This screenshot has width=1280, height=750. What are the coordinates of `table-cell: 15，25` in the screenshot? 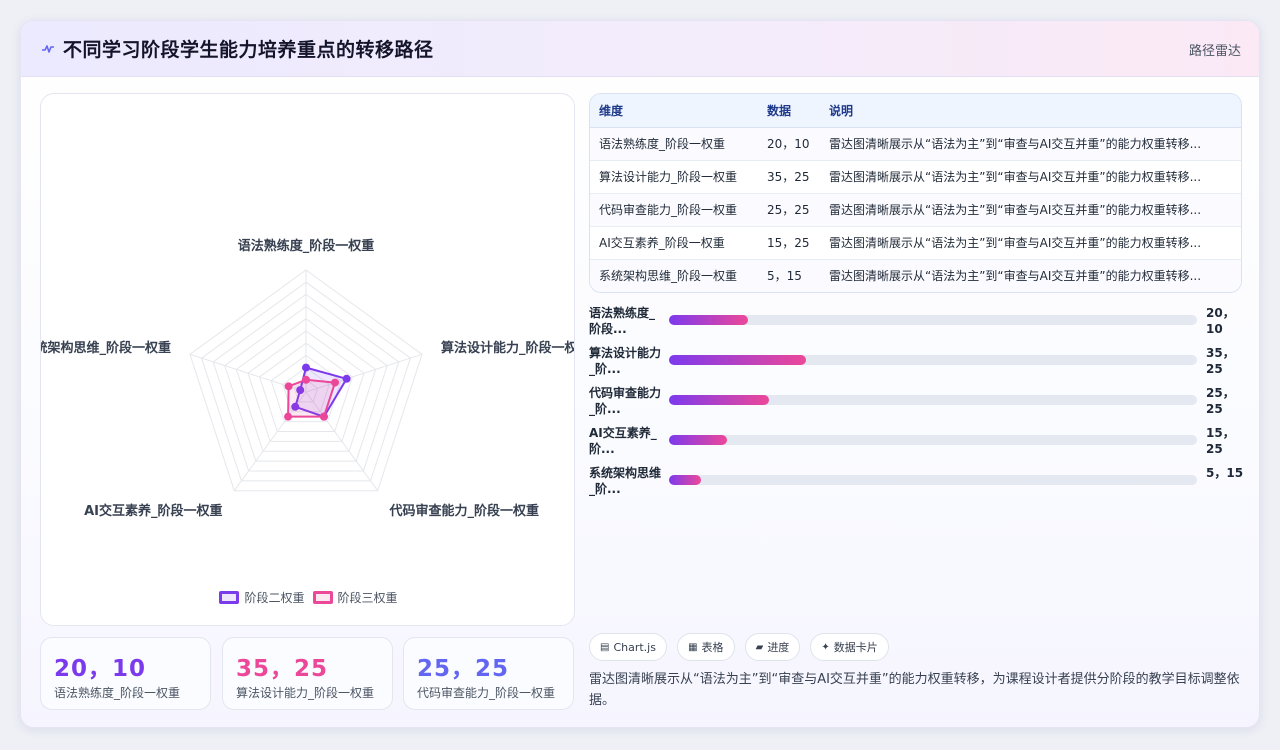 It's located at (788, 243).